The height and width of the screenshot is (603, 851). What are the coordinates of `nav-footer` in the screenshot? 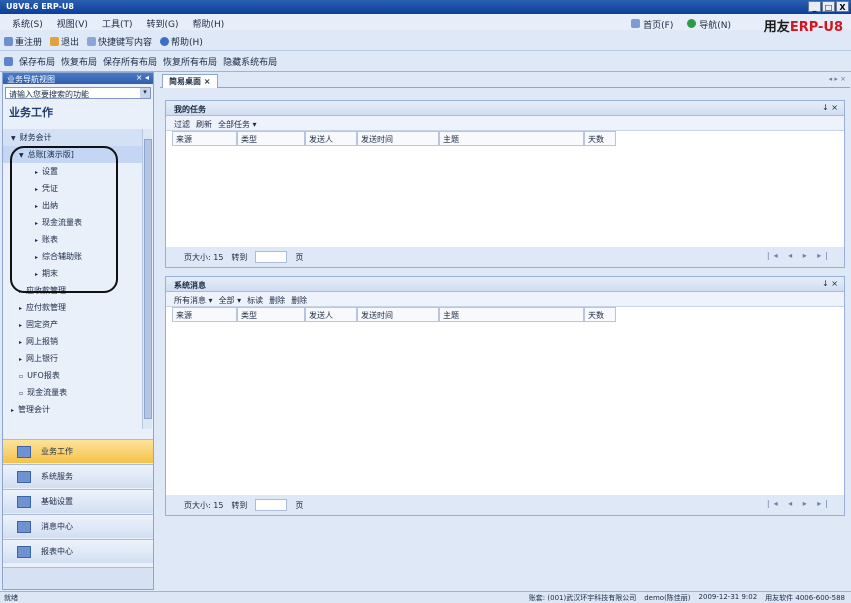 It's located at (78, 578).